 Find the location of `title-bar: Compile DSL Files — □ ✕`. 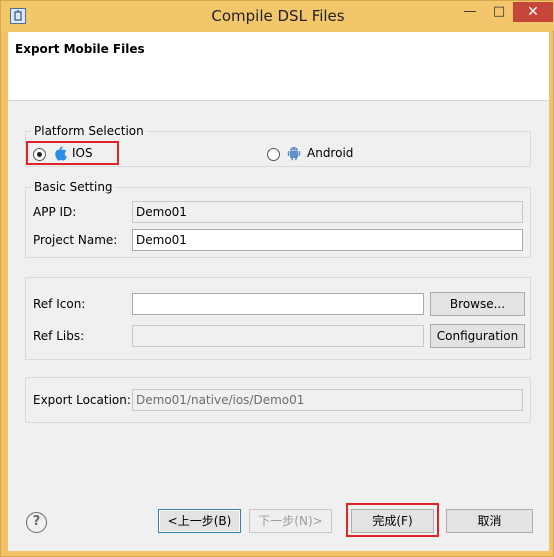

title-bar: Compile DSL Files — □ ✕ is located at coordinates (277, 16).